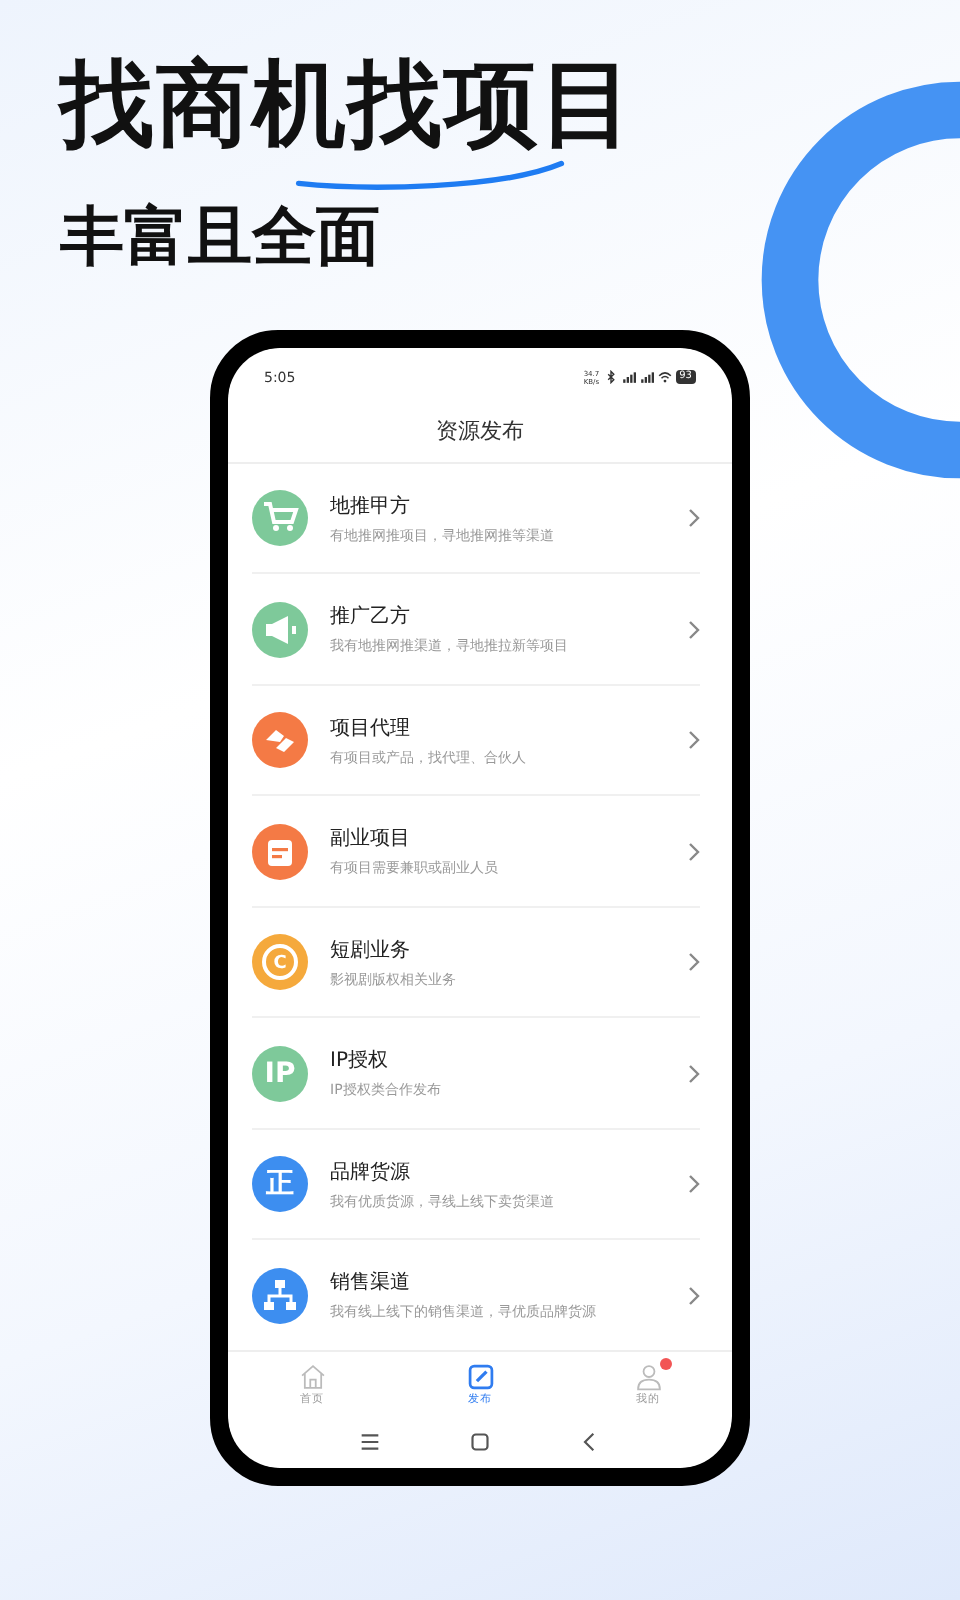  I want to click on bluetooth-icon, so click(610, 377).